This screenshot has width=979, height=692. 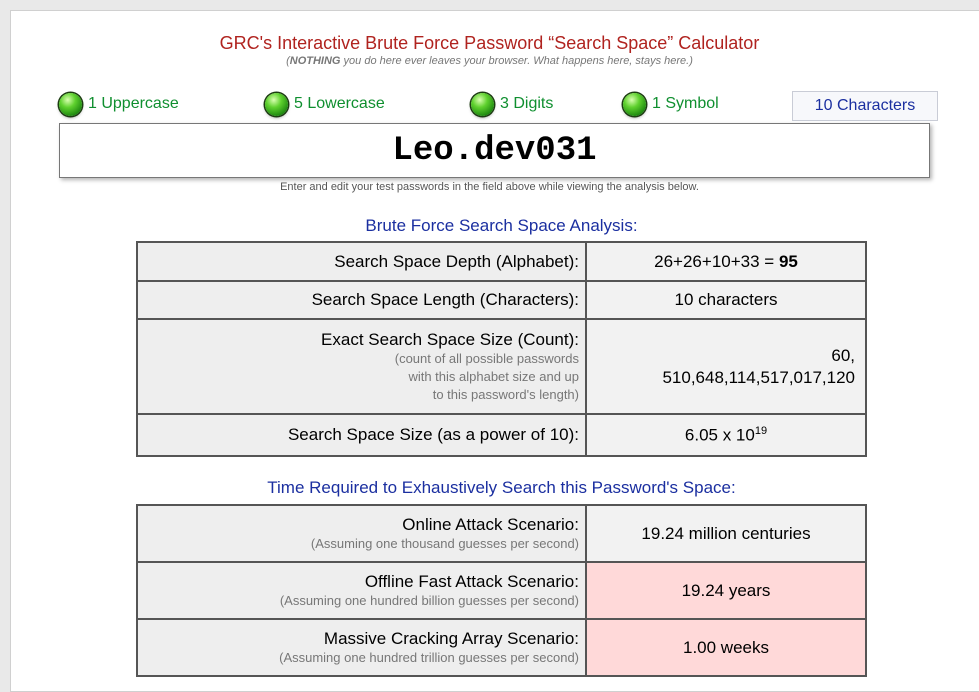 What do you see at coordinates (339, 103) in the screenshot?
I see `indicator-lowercase-label: 5 Lowercase` at bounding box center [339, 103].